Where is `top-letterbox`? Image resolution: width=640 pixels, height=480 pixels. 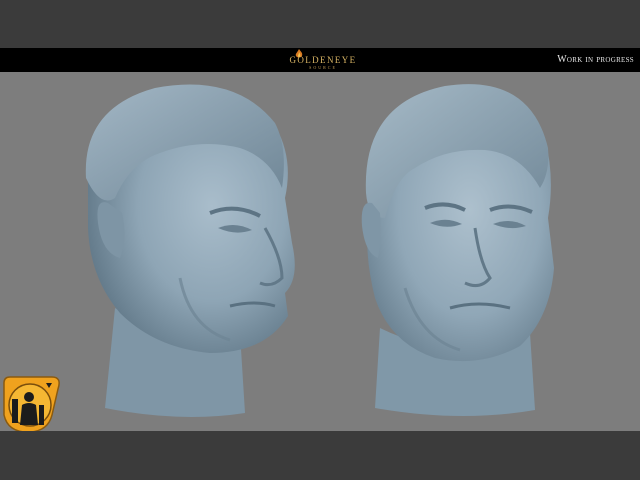
top-letterbox is located at coordinates (320, 24).